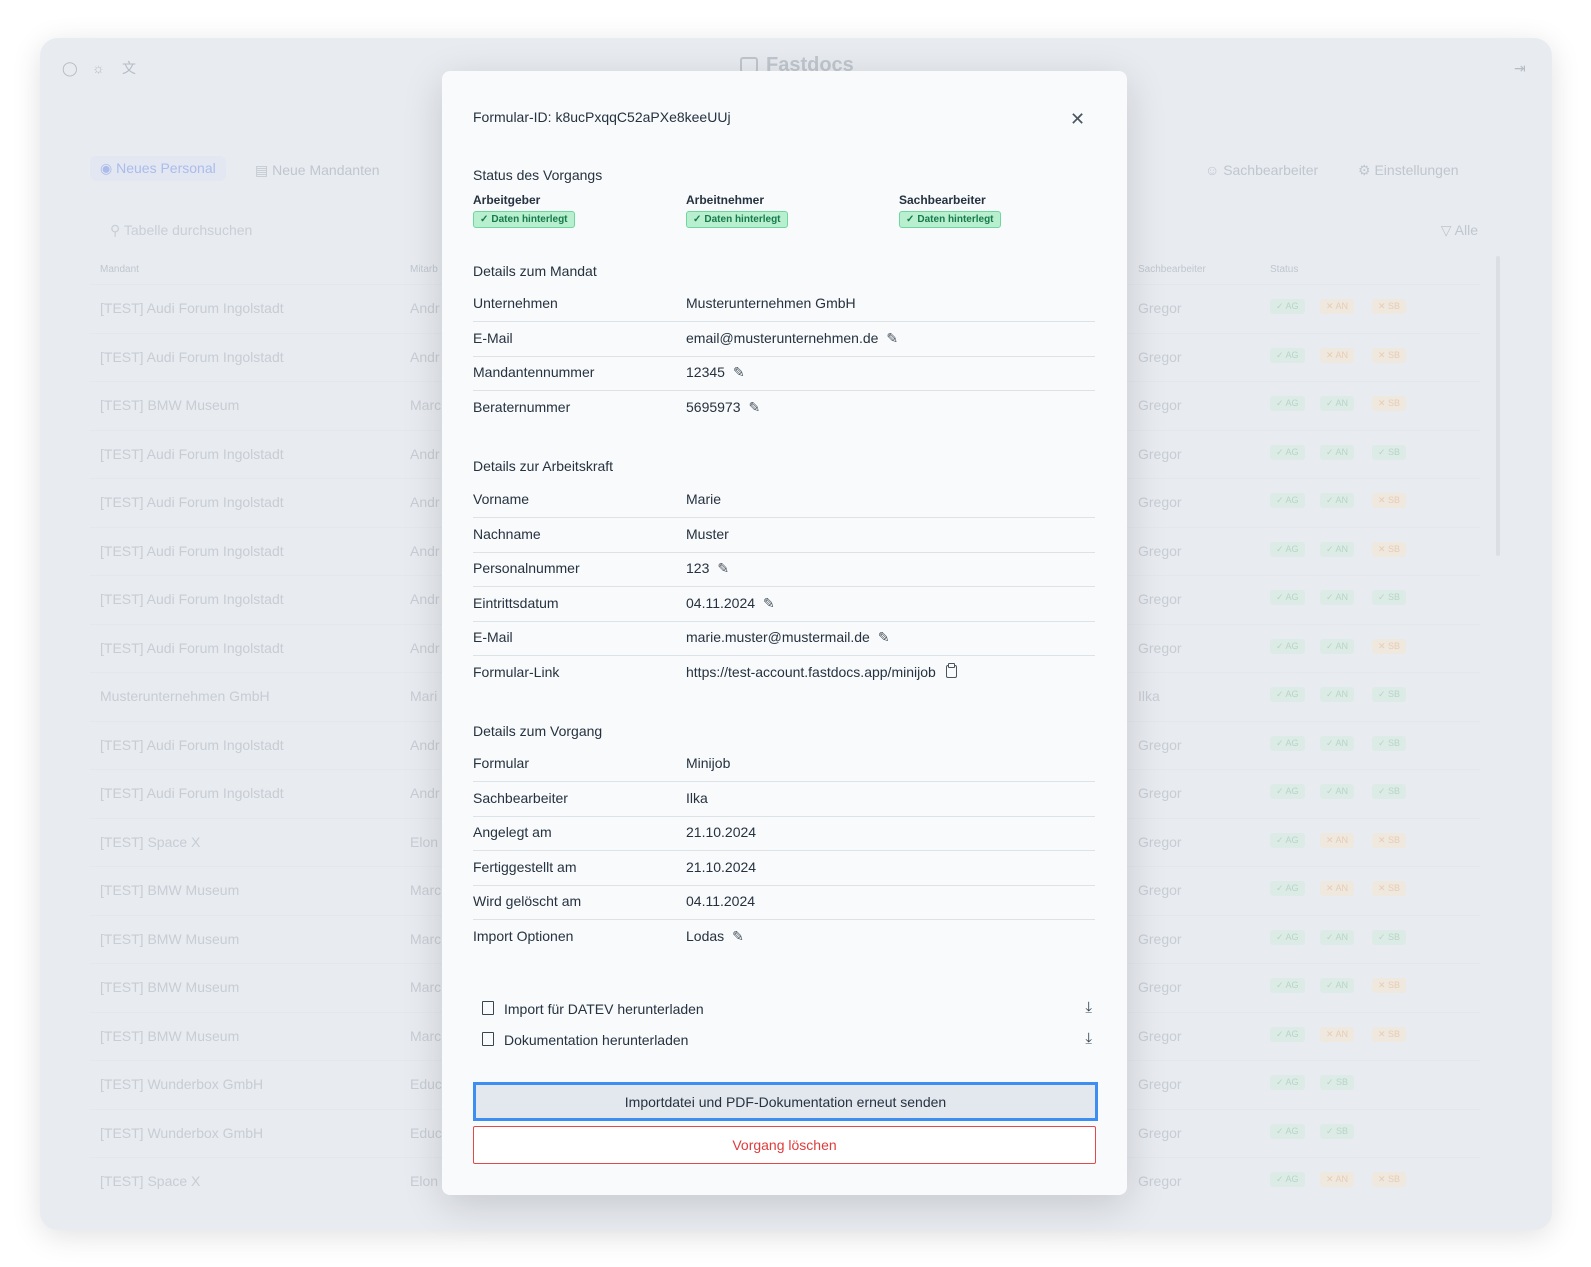 This screenshot has height=1267, width=1591. What do you see at coordinates (507, 533) in the screenshot?
I see `detail-label: Nachname` at bounding box center [507, 533].